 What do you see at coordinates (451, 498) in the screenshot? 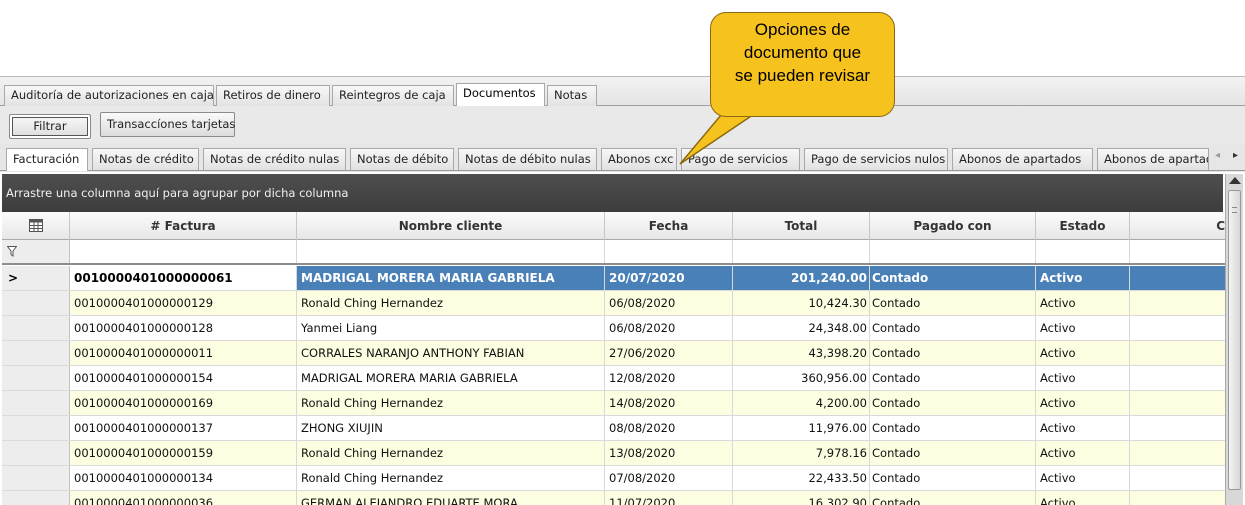
I see `cell-cliente: GERMAN ALEJANDRO EDUARTE MORA` at bounding box center [451, 498].